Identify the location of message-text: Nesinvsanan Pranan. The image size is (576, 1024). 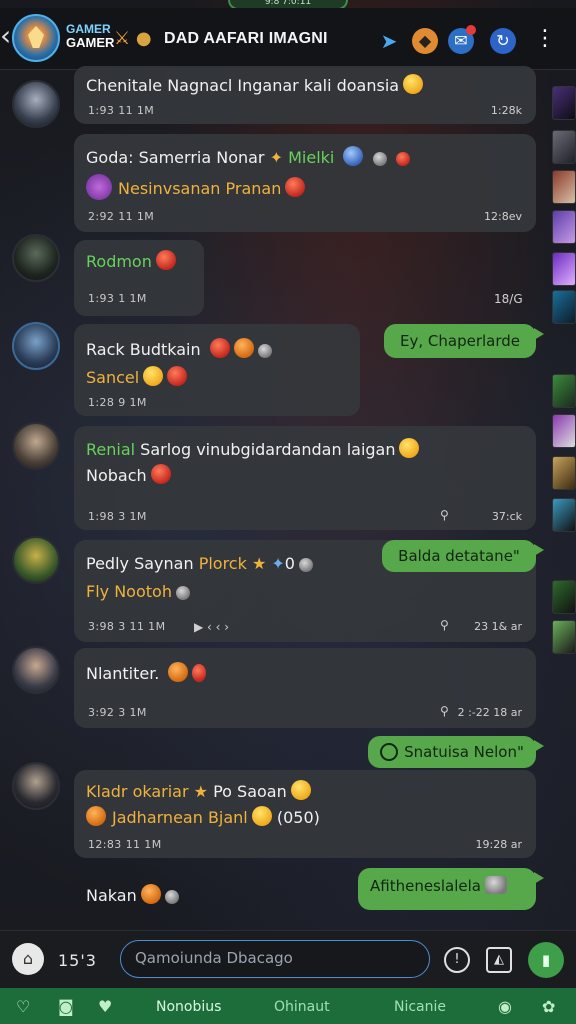
(196, 187).